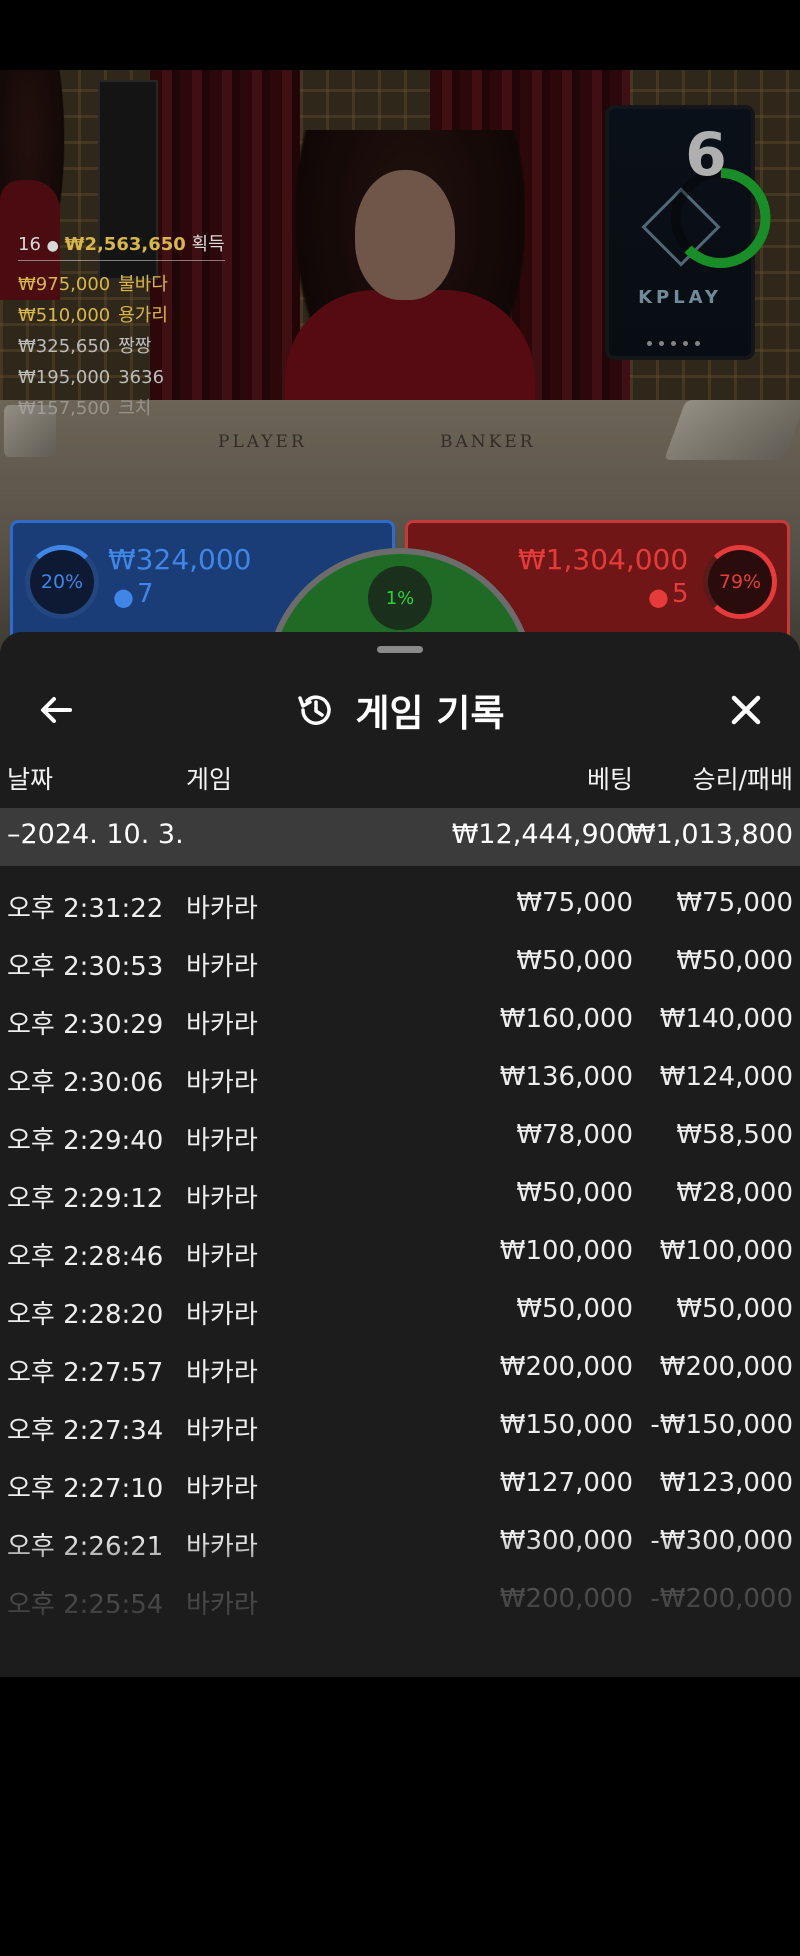  What do you see at coordinates (430, 713) in the screenshot?
I see `panel-title: 게임 기록` at bounding box center [430, 713].